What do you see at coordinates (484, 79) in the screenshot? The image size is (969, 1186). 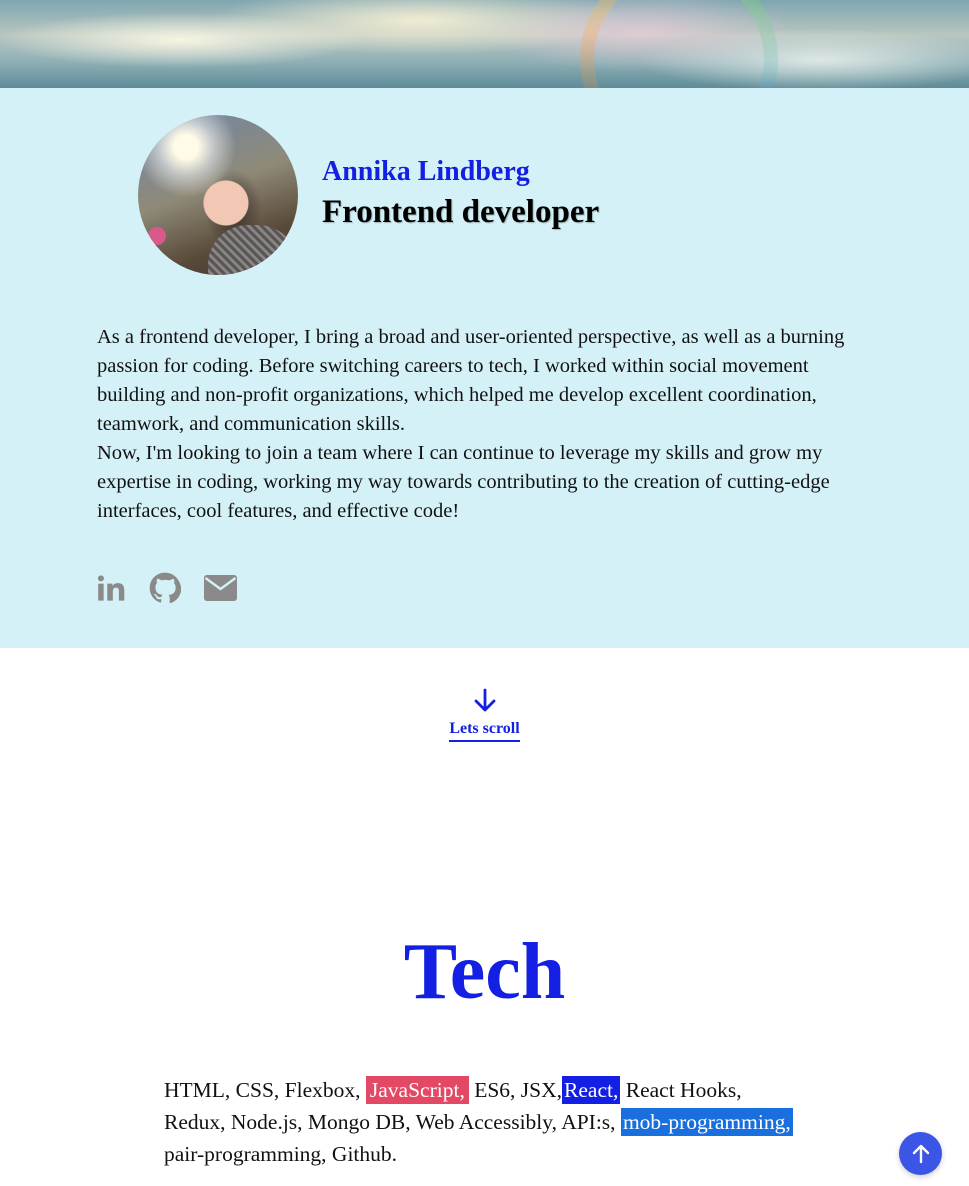 I see `hero-banner-image` at bounding box center [484, 79].